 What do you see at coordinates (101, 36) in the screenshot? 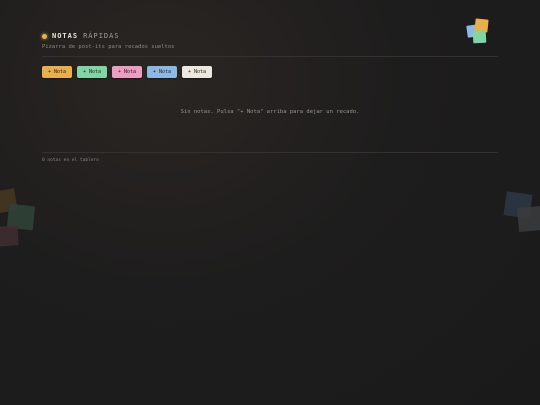
I see `app-title-suffix: RÁPIDAS` at bounding box center [101, 36].